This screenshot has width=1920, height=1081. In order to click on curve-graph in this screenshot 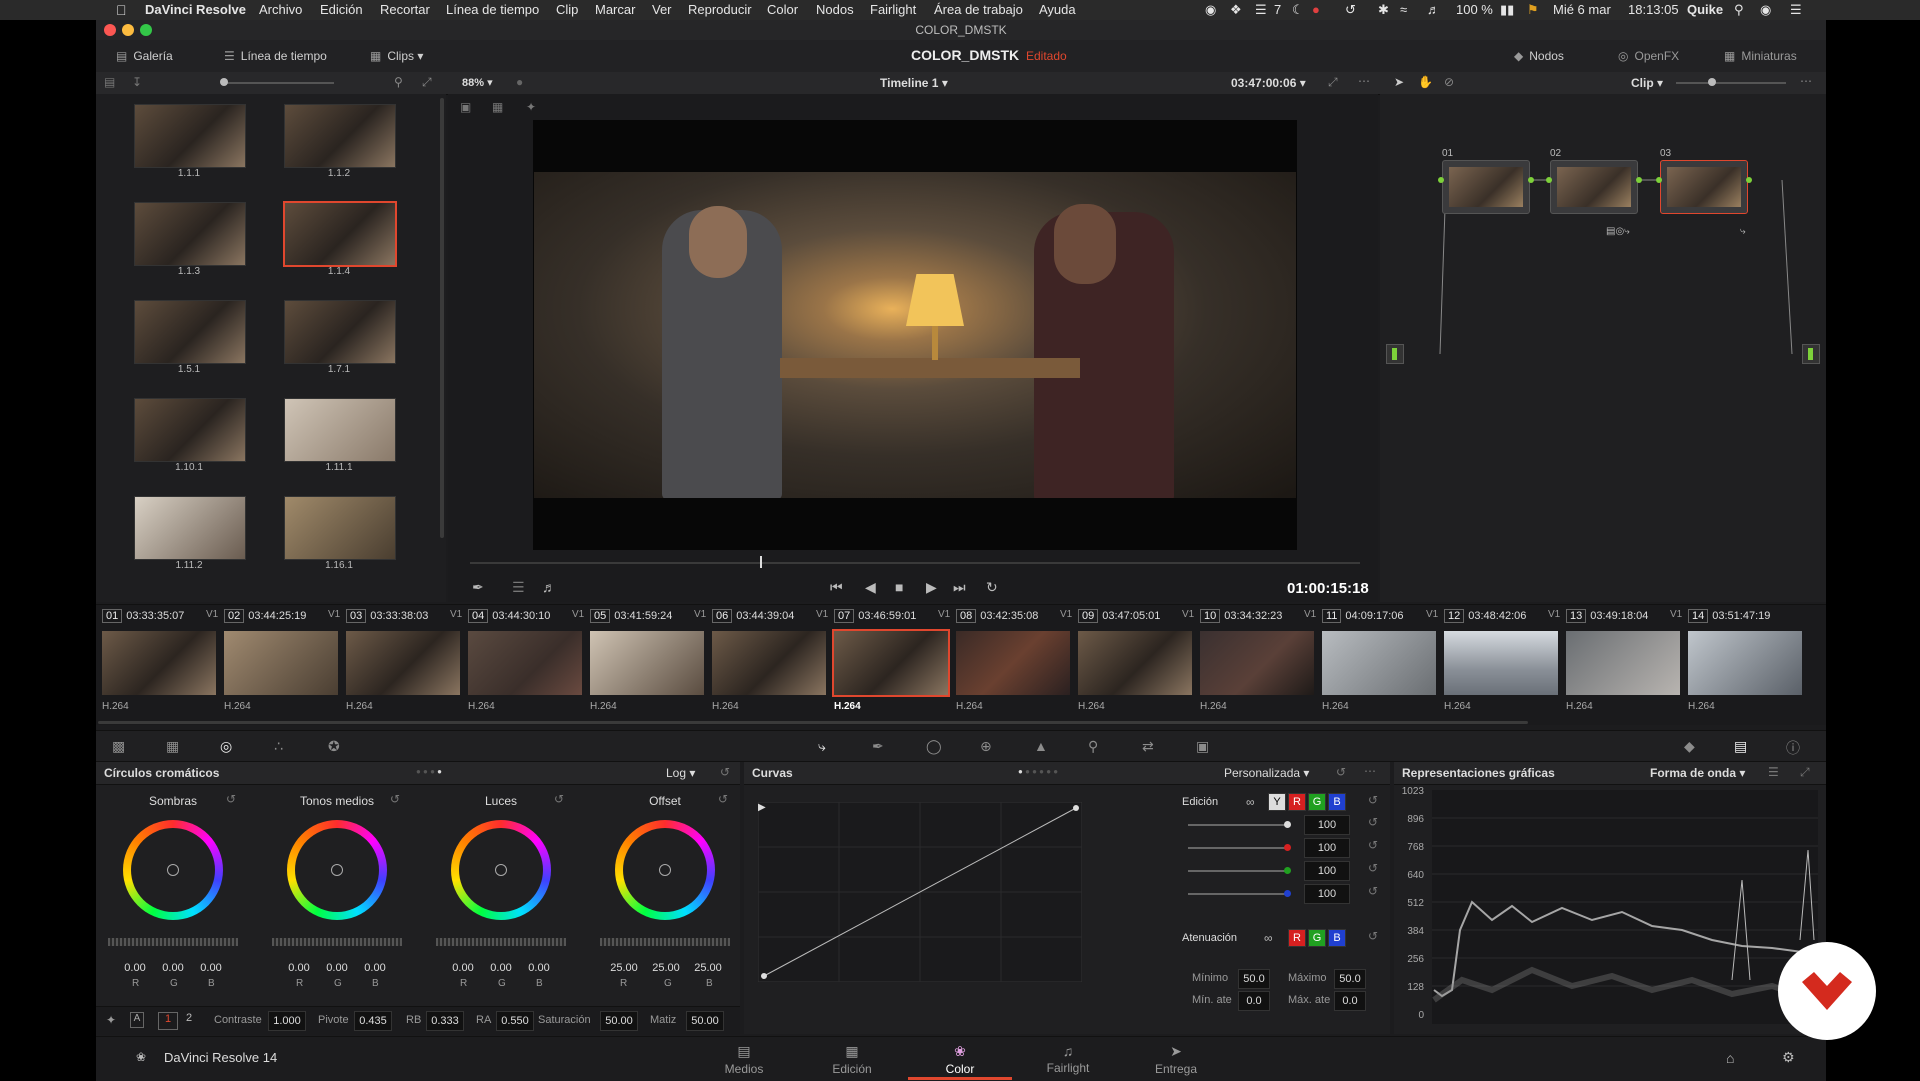, I will do `click(920, 892)`.